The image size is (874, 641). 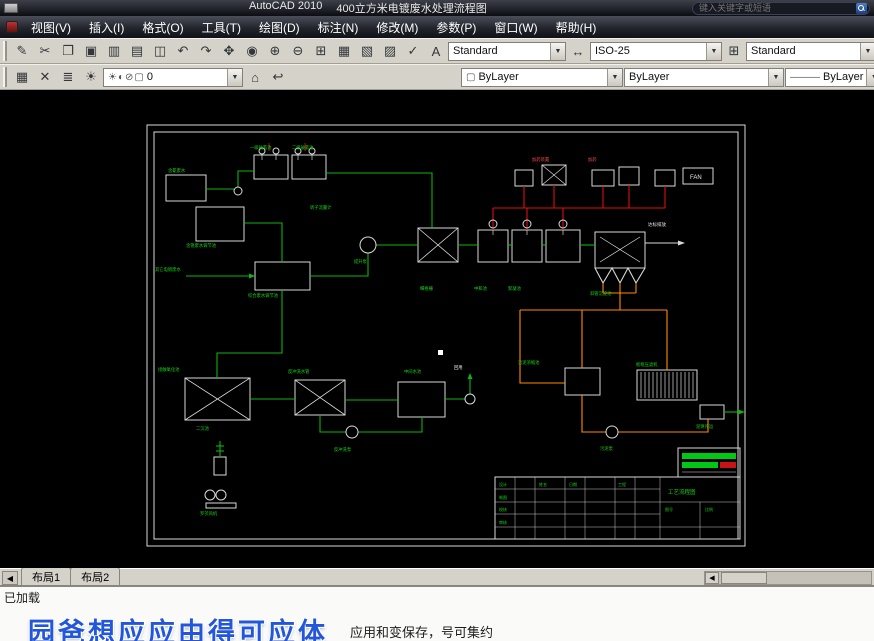 I want to click on menu-item: 帮助(H), so click(x=576, y=27).